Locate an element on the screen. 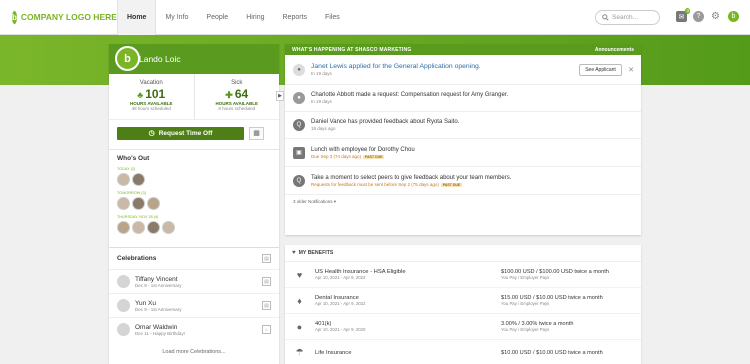 The width and height of the screenshot is (750, 364). benefit-name: Life Insurance is located at coordinates (333, 352).